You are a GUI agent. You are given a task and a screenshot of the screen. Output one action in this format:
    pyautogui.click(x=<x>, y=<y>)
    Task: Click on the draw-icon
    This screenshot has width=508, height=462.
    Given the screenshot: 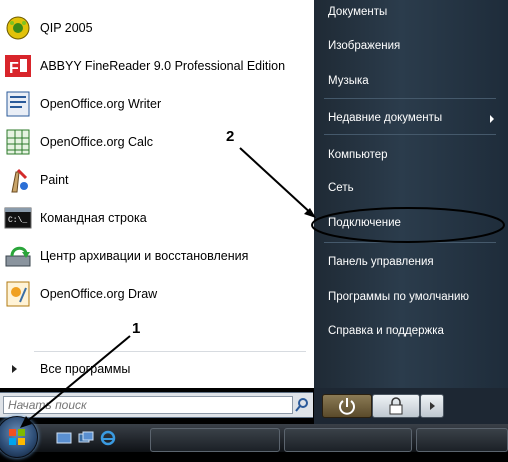 What is the action you would take?
    pyautogui.click(x=18, y=294)
    